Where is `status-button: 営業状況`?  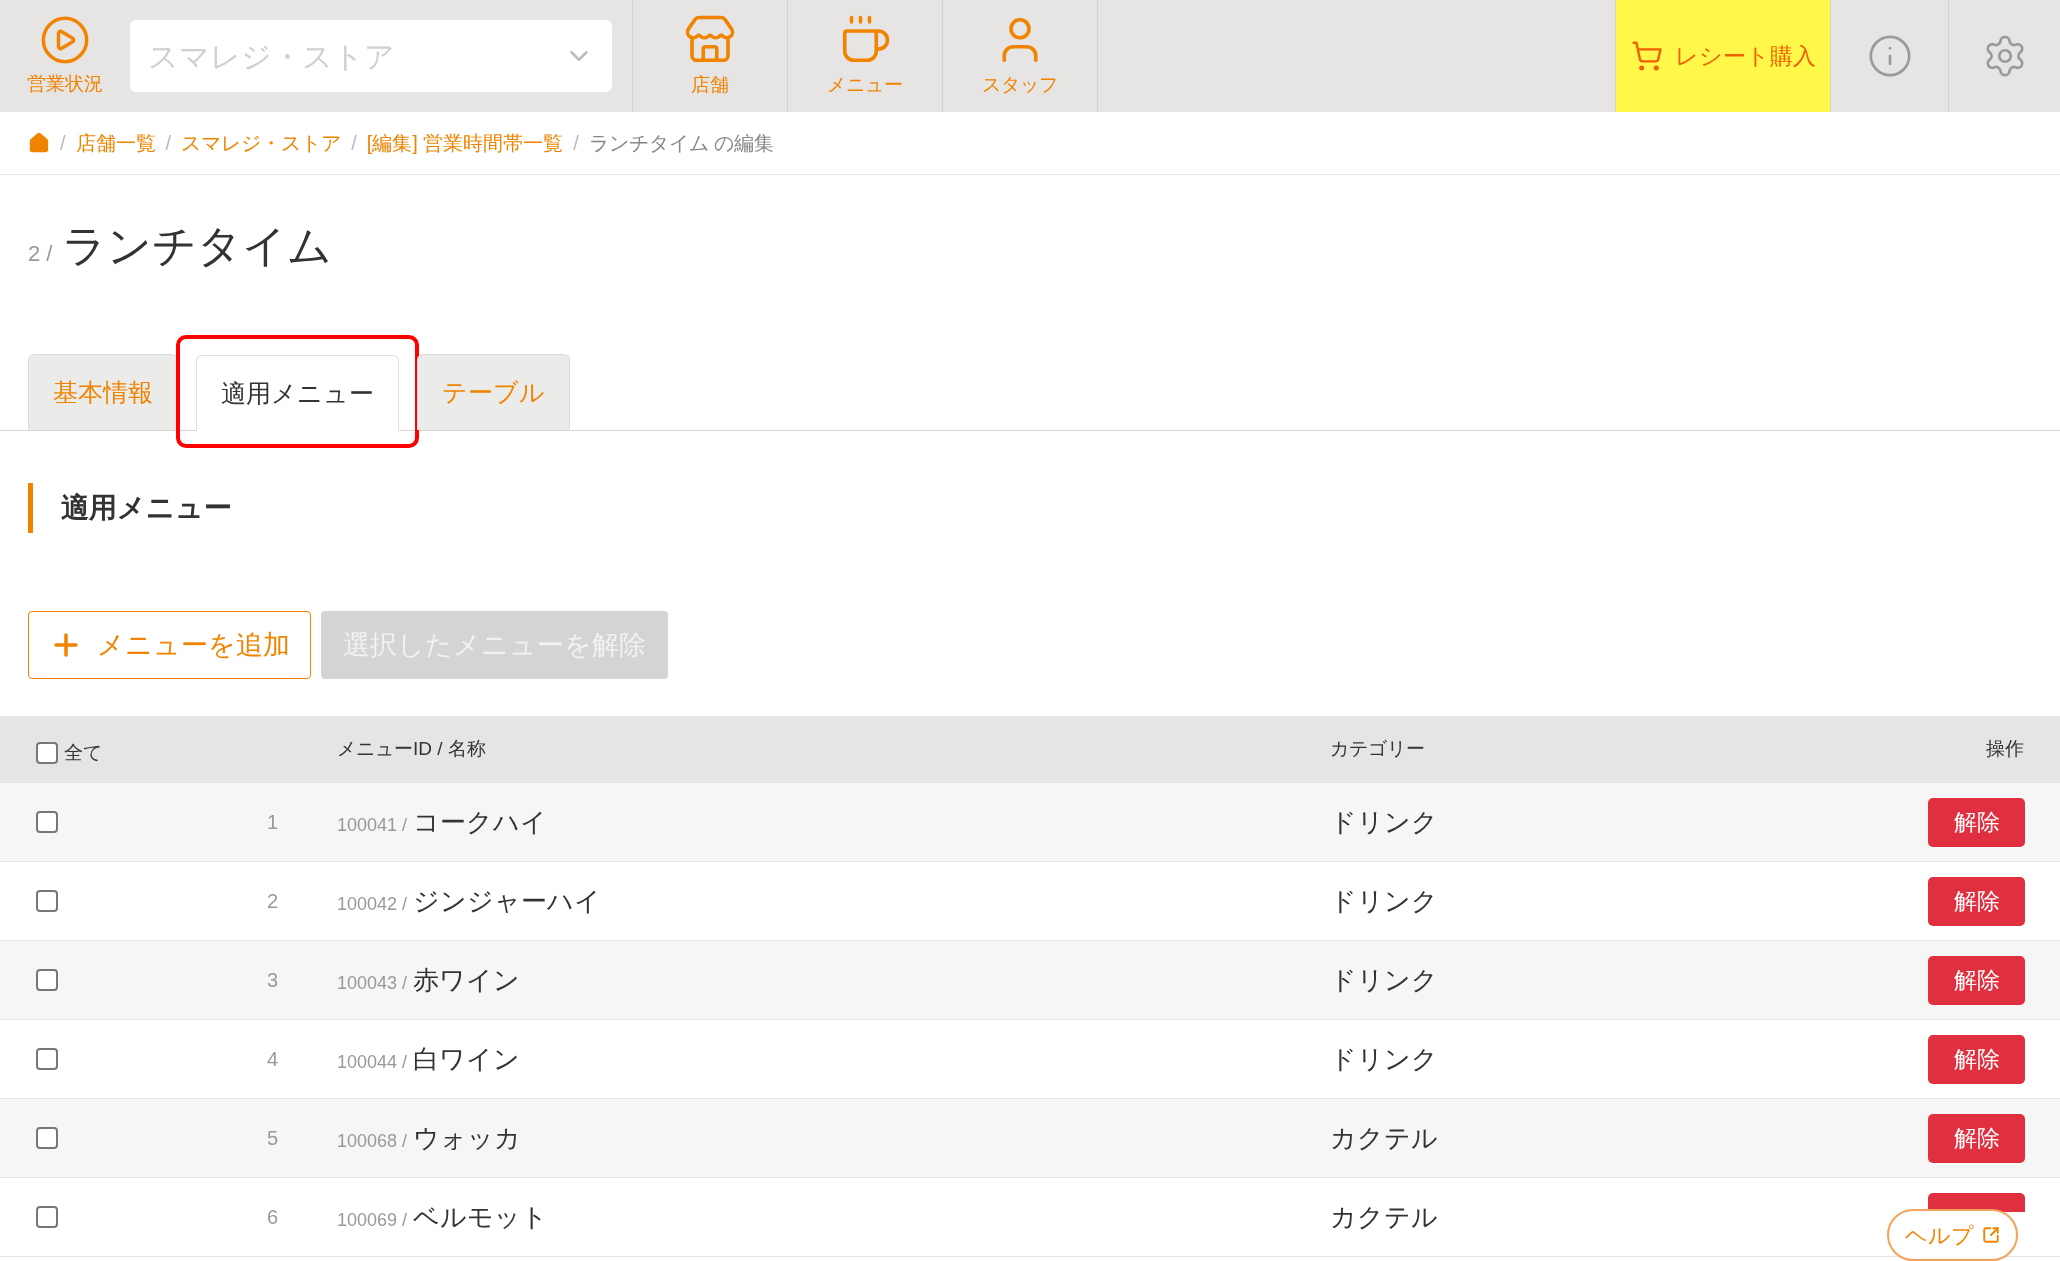
status-button: 営業状況 is located at coordinates (65, 56).